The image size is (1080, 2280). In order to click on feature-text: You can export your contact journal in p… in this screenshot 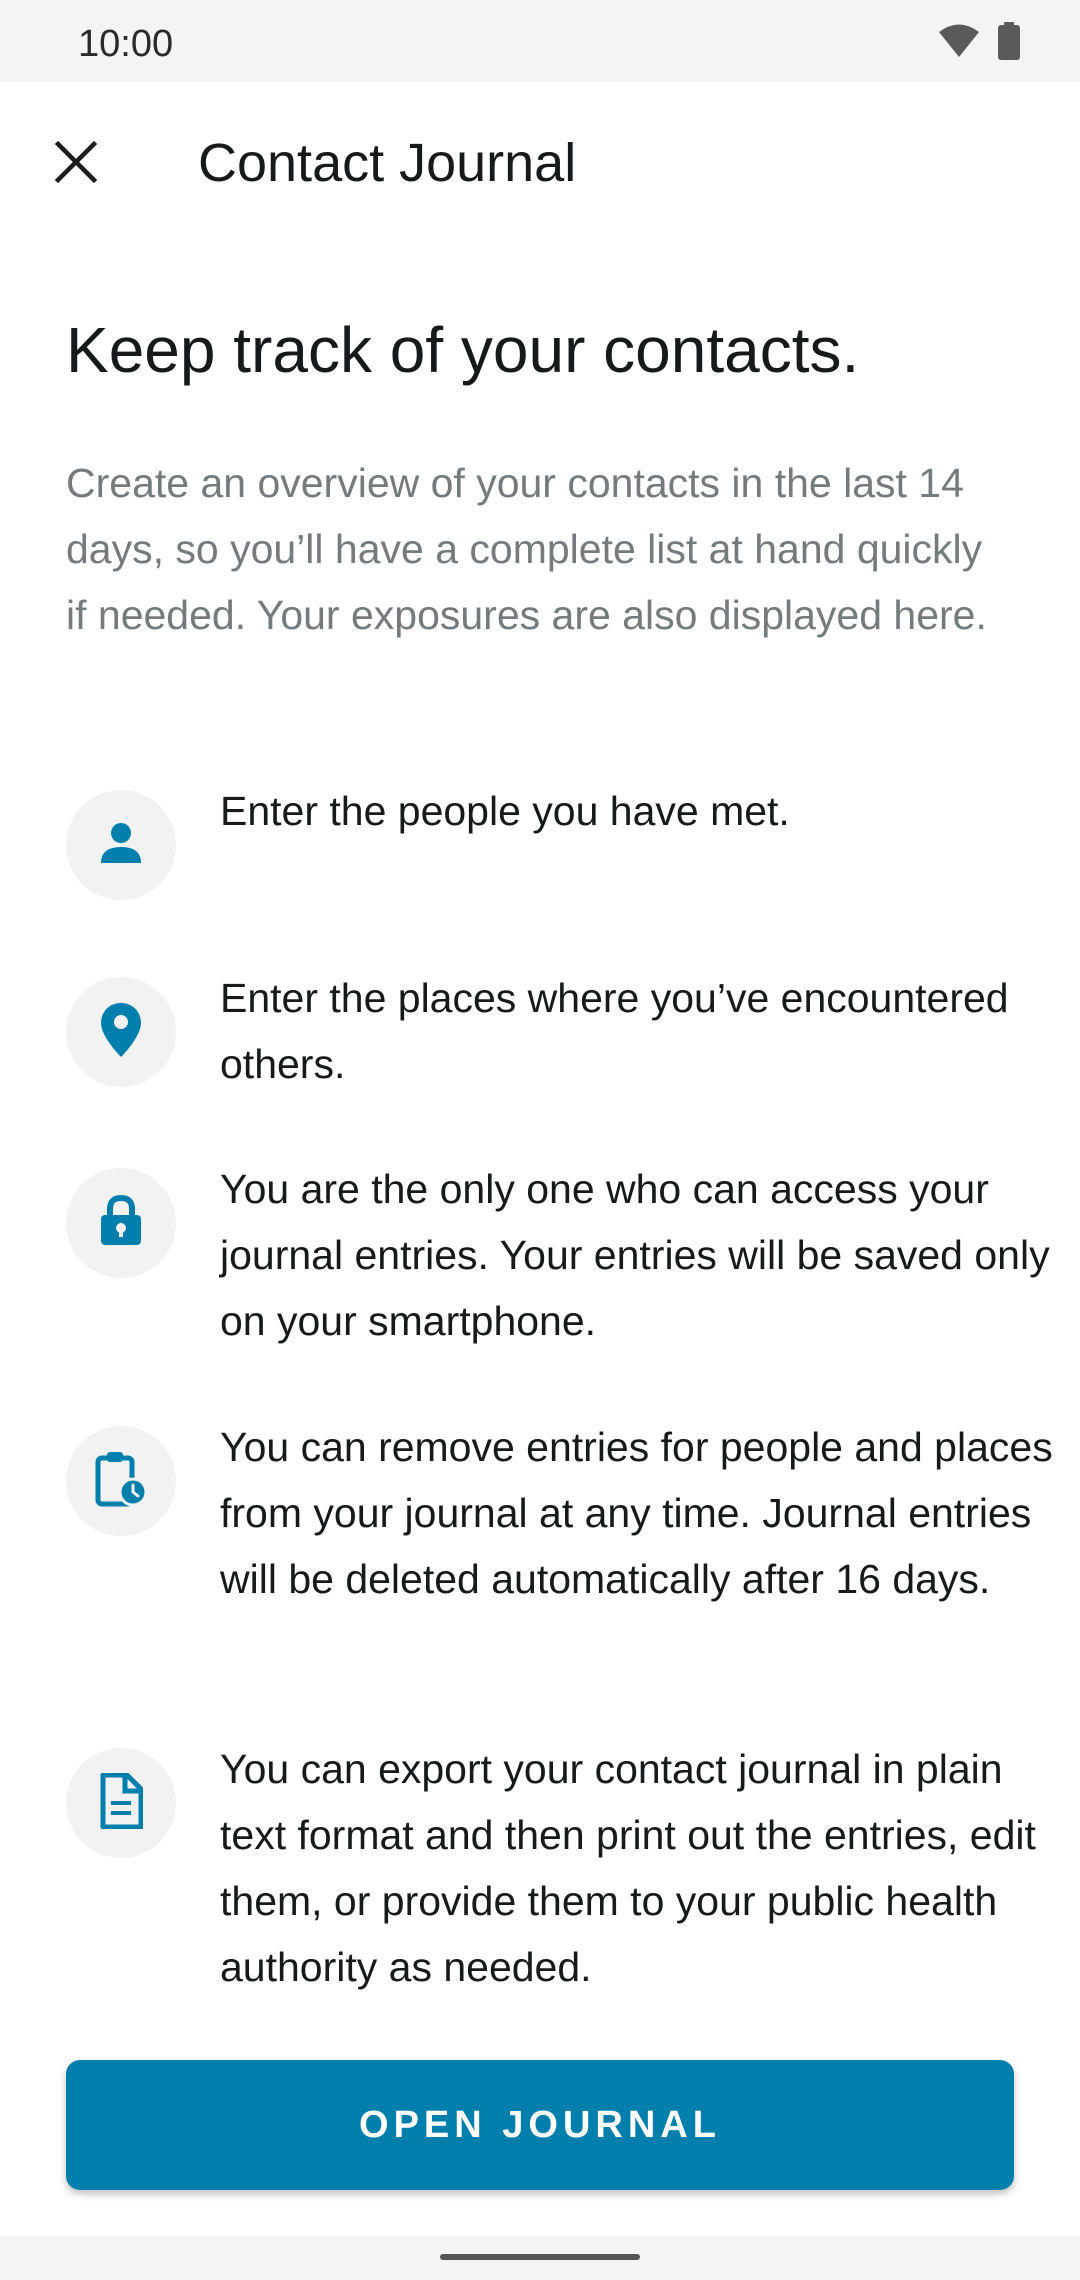, I will do `click(628, 1868)`.